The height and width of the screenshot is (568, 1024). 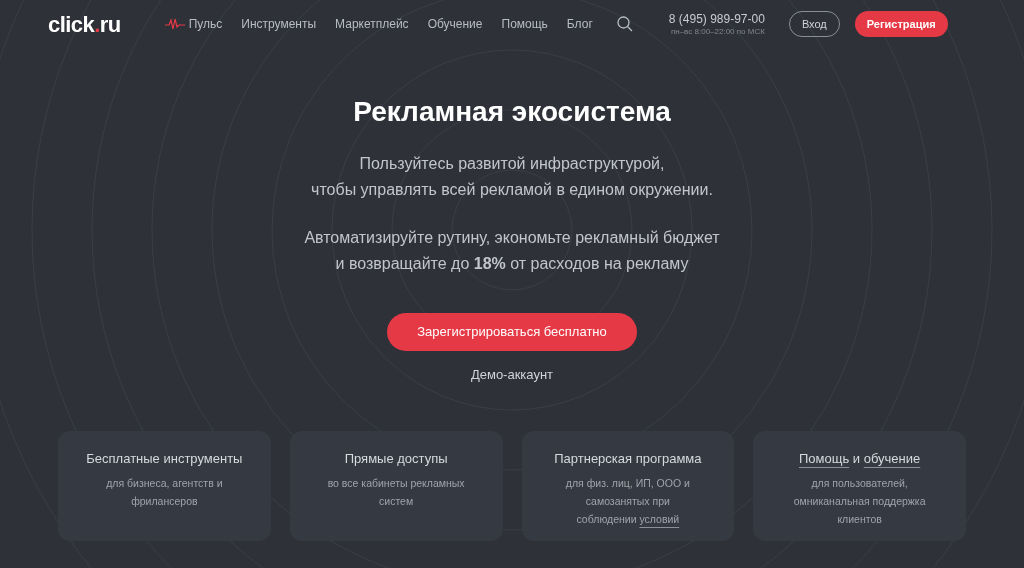 I want to click on pulse-icon, so click(x=174, y=24).